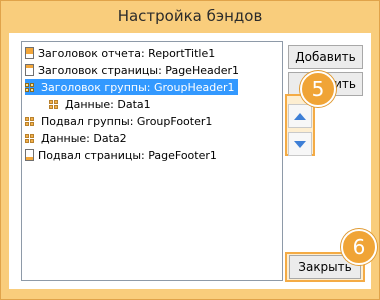 Image resolution: width=380 pixels, height=300 pixels. I want to click on group-footer-band-icon, so click(31, 121).